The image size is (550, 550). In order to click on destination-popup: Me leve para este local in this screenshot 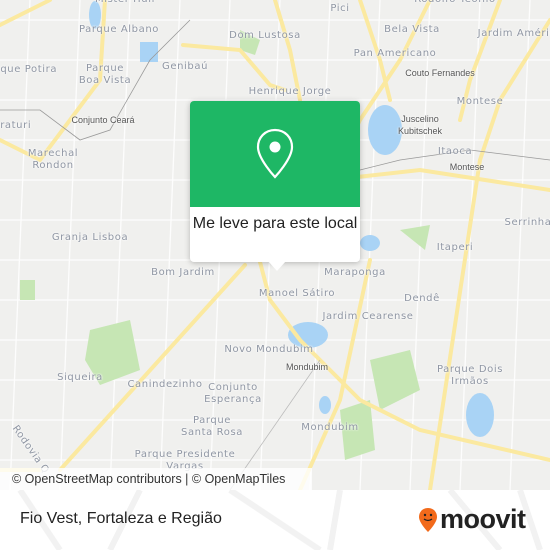, I will do `click(275, 181)`.